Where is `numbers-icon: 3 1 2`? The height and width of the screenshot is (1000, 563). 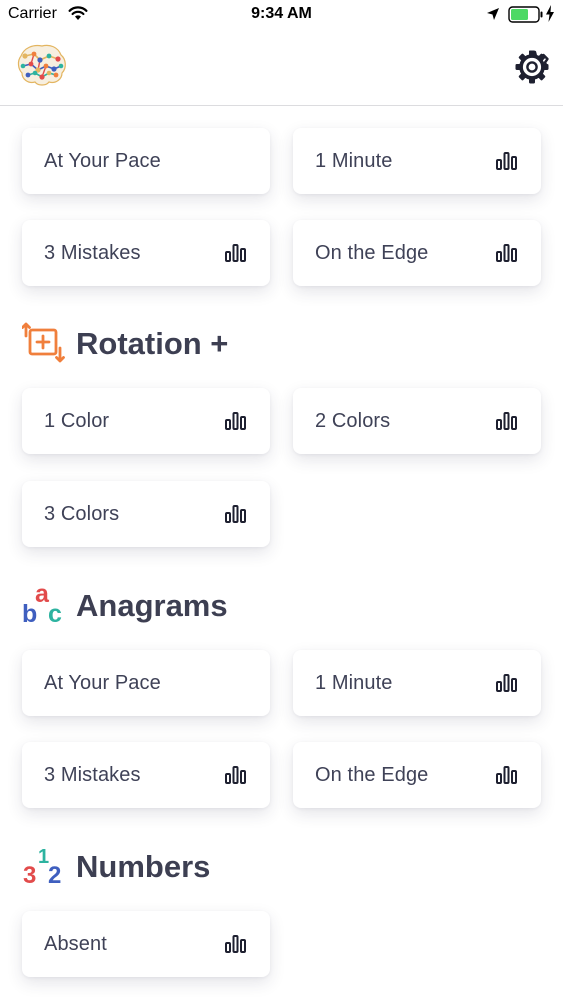 numbers-icon: 3 1 2 is located at coordinates (44, 866).